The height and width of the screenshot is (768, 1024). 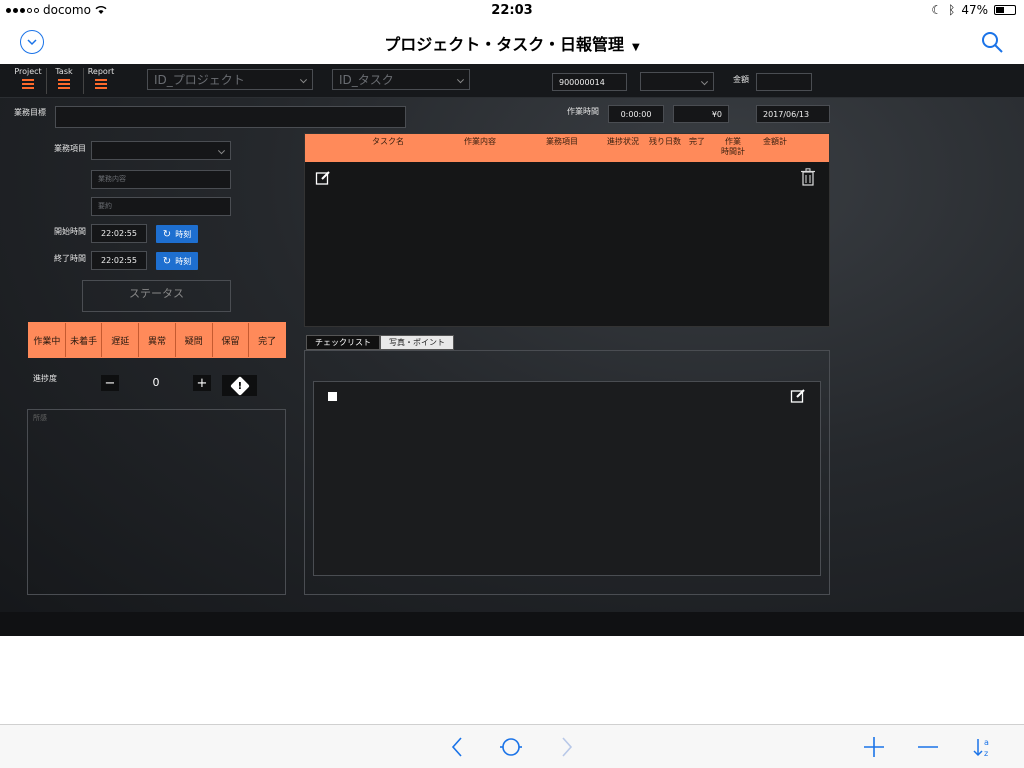 What do you see at coordinates (30, 112) in the screenshot?
I see `goal-label: 業務目標` at bounding box center [30, 112].